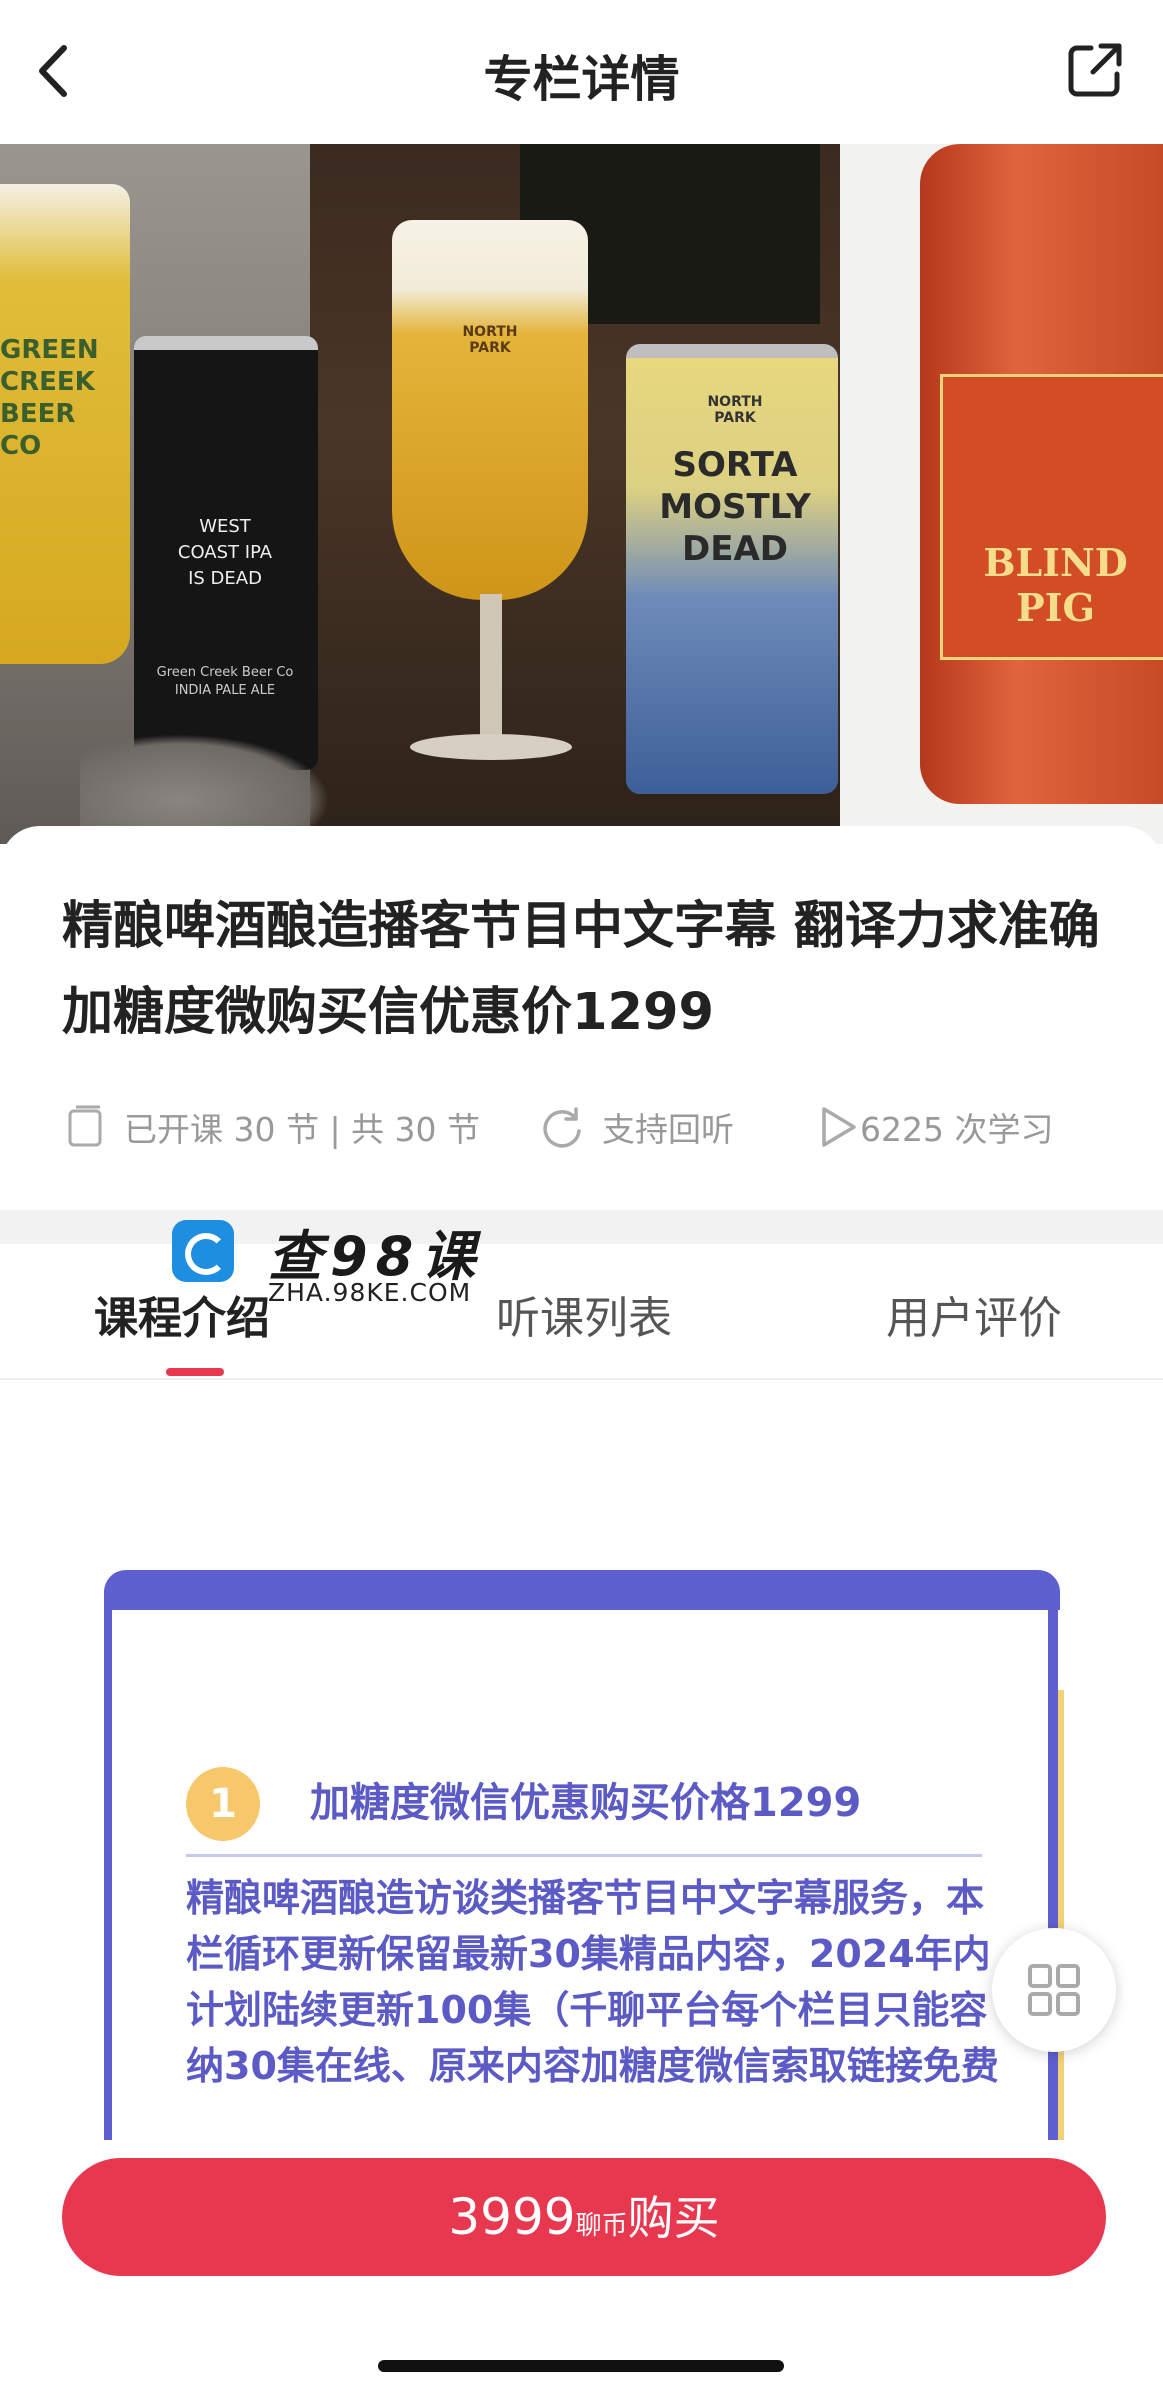 The image size is (1163, 2400). Describe the element at coordinates (490, 410) in the screenshot. I see `beer-glass-center` at that location.